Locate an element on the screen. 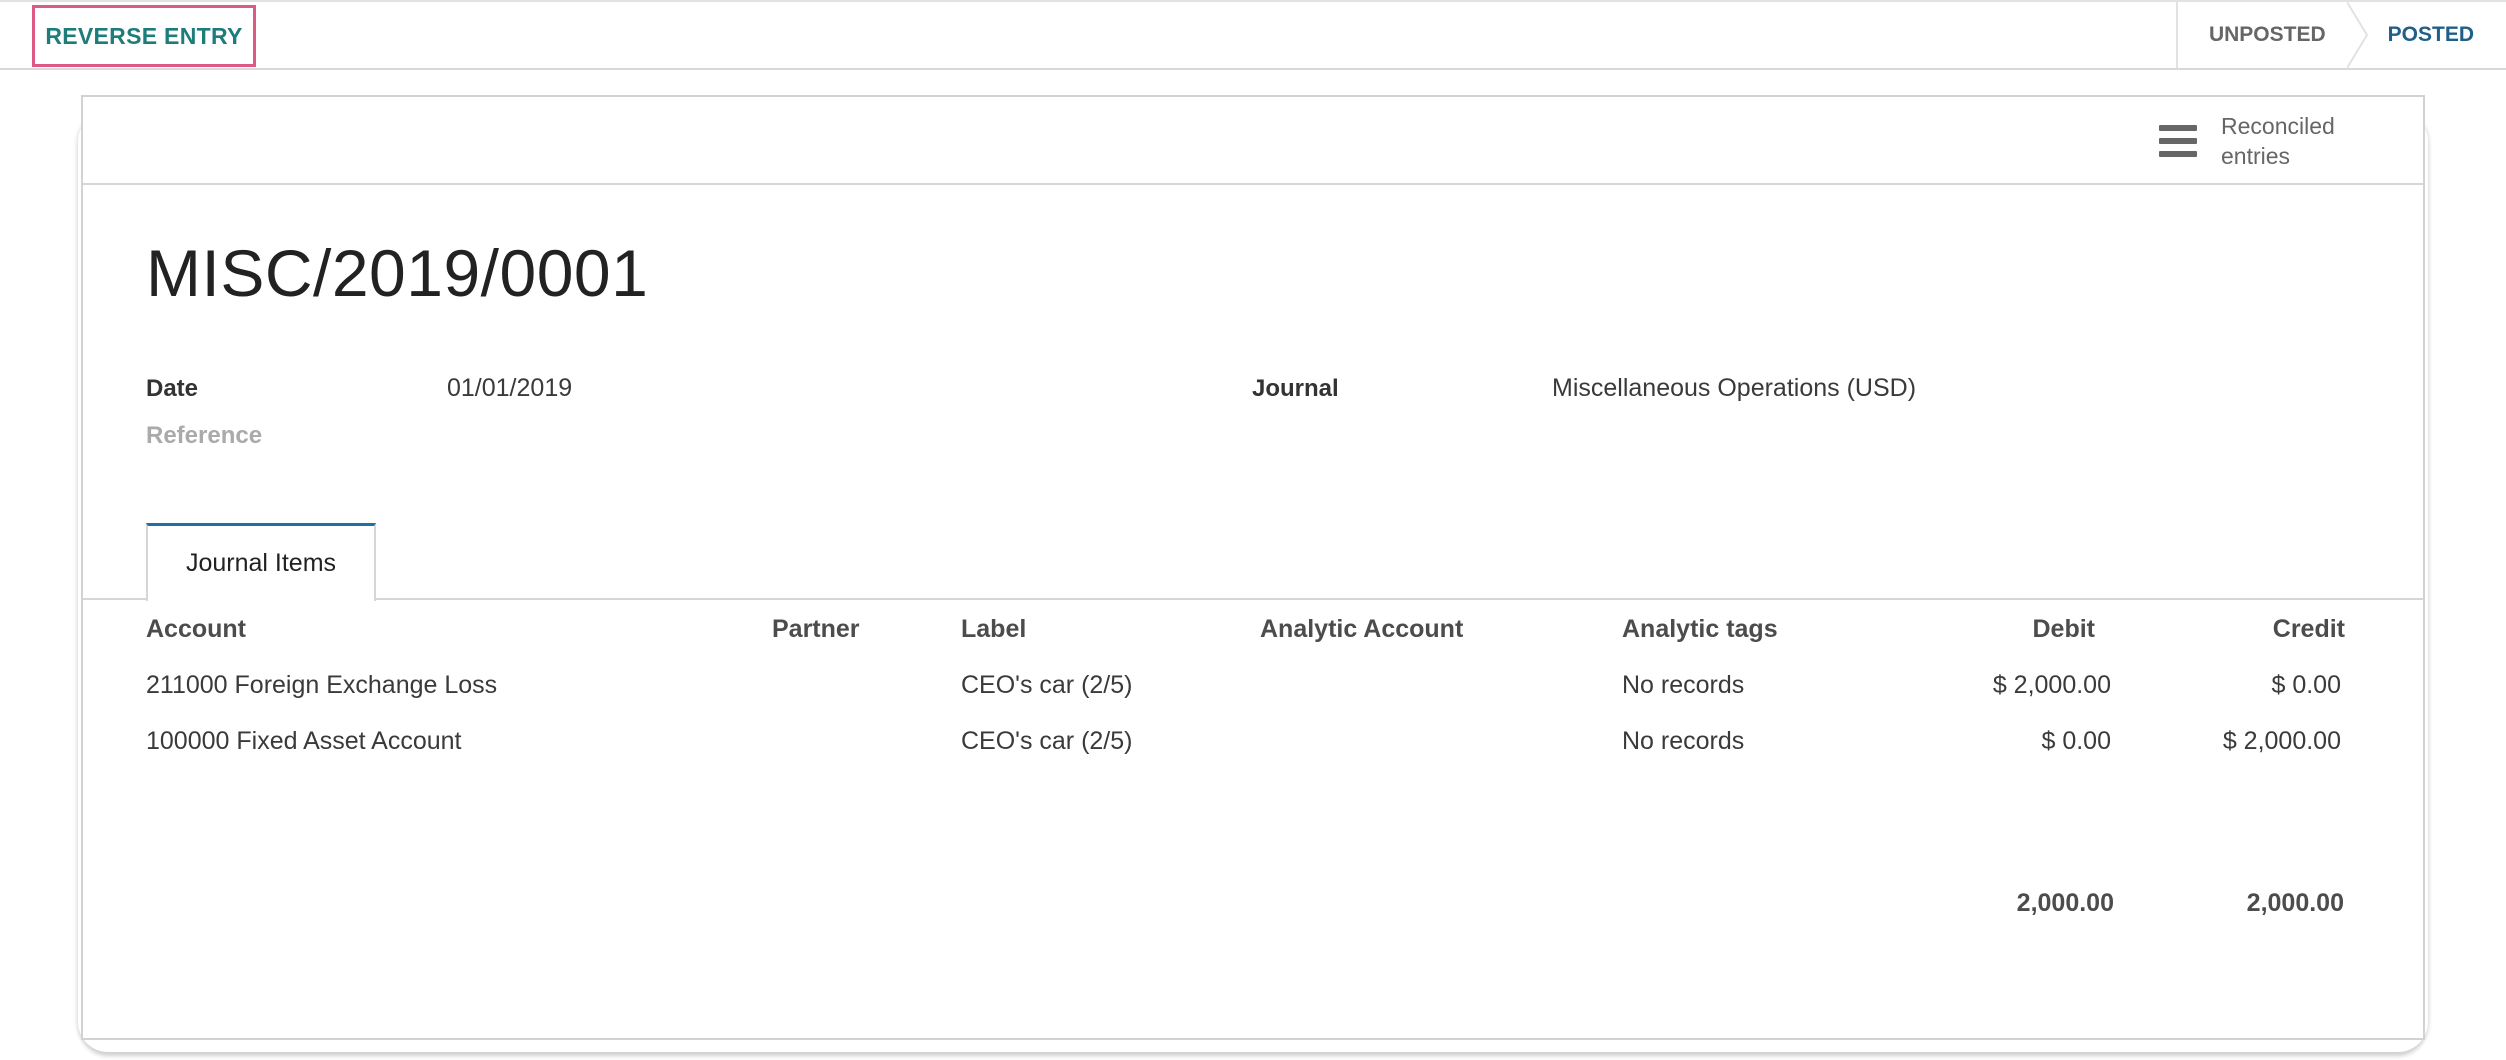 The image size is (2506, 1060). header-analytic-tags: Analytic tags is located at coordinates (1700, 629).